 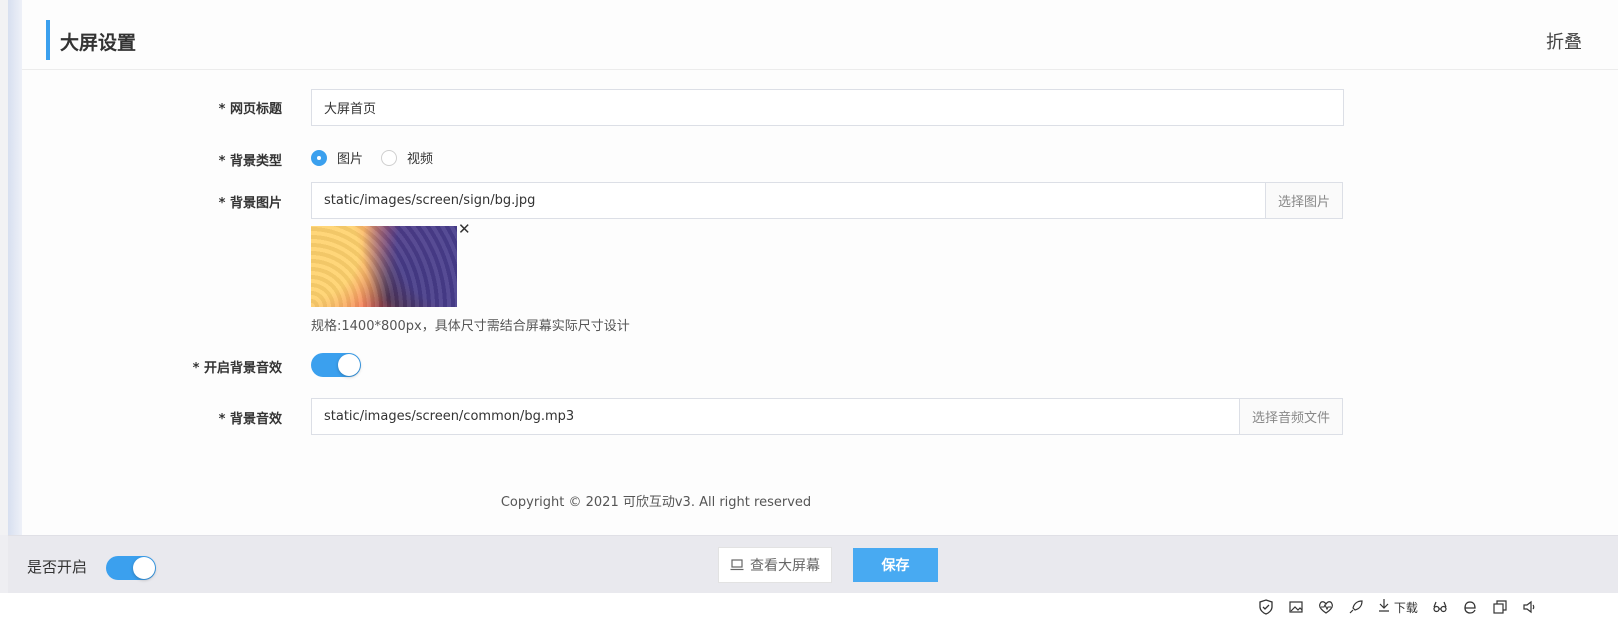 What do you see at coordinates (827, 107) in the screenshot?
I see `page-title-input: 大屏首页` at bounding box center [827, 107].